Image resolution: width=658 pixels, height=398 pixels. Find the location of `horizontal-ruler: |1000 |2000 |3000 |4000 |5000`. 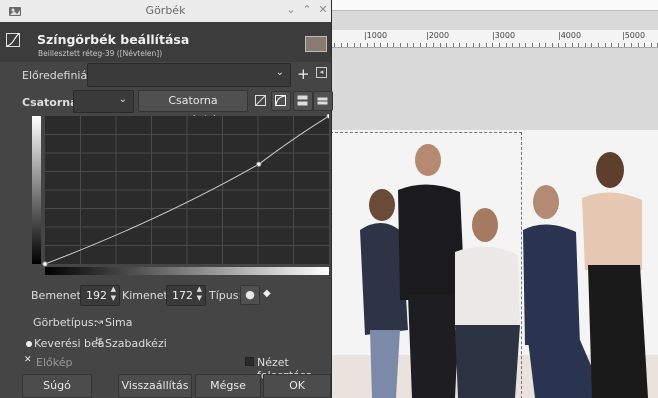

horizontal-ruler: |1000 |2000 |3000 |4000 |5000 is located at coordinates (494, 39).